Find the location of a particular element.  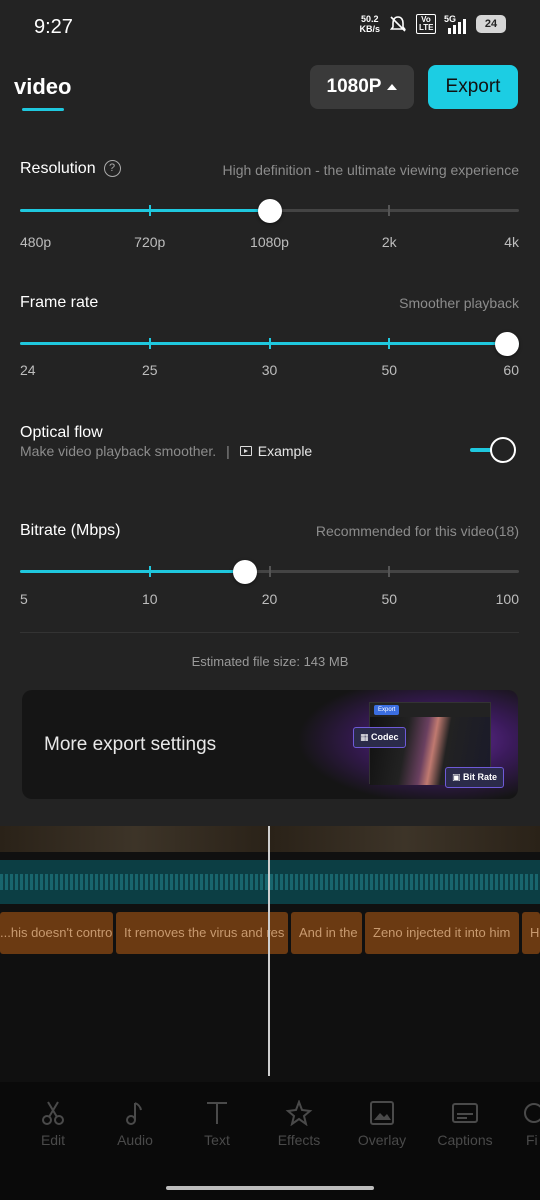

tick-label: 4k is located at coordinates (511, 242).